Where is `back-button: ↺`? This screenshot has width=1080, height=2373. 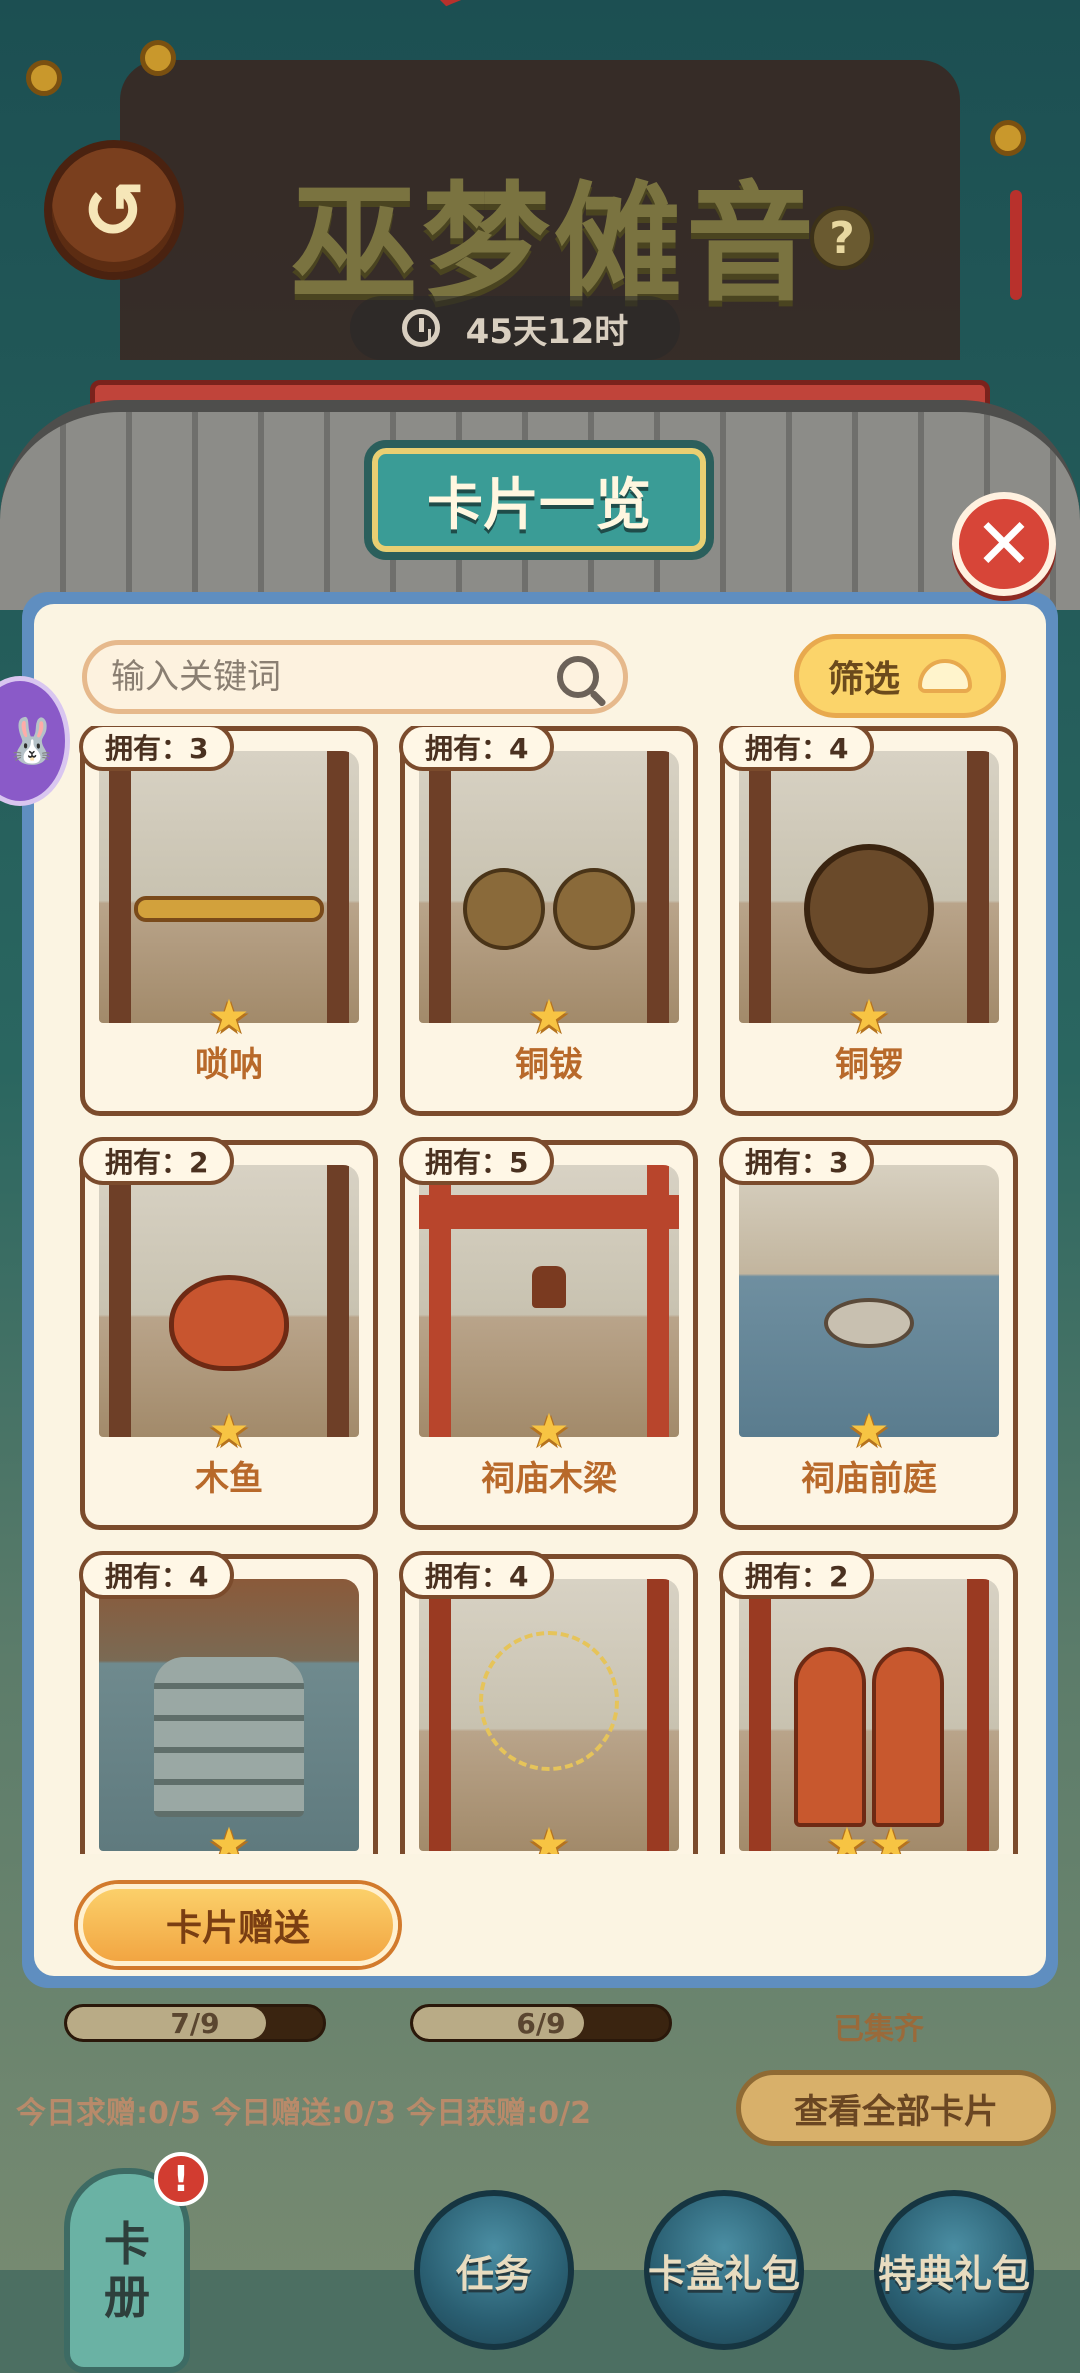 back-button: ↺ is located at coordinates (114, 210).